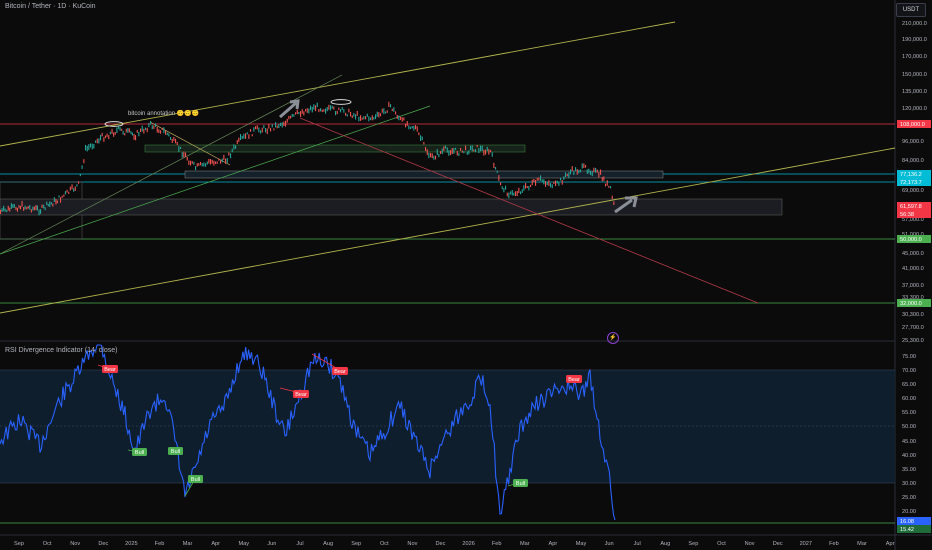 The height and width of the screenshot is (550, 932). What do you see at coordinates (913, 341) in the screenshot?
I see `price-tick: 25,300.0` at bounding box center [913, 341].